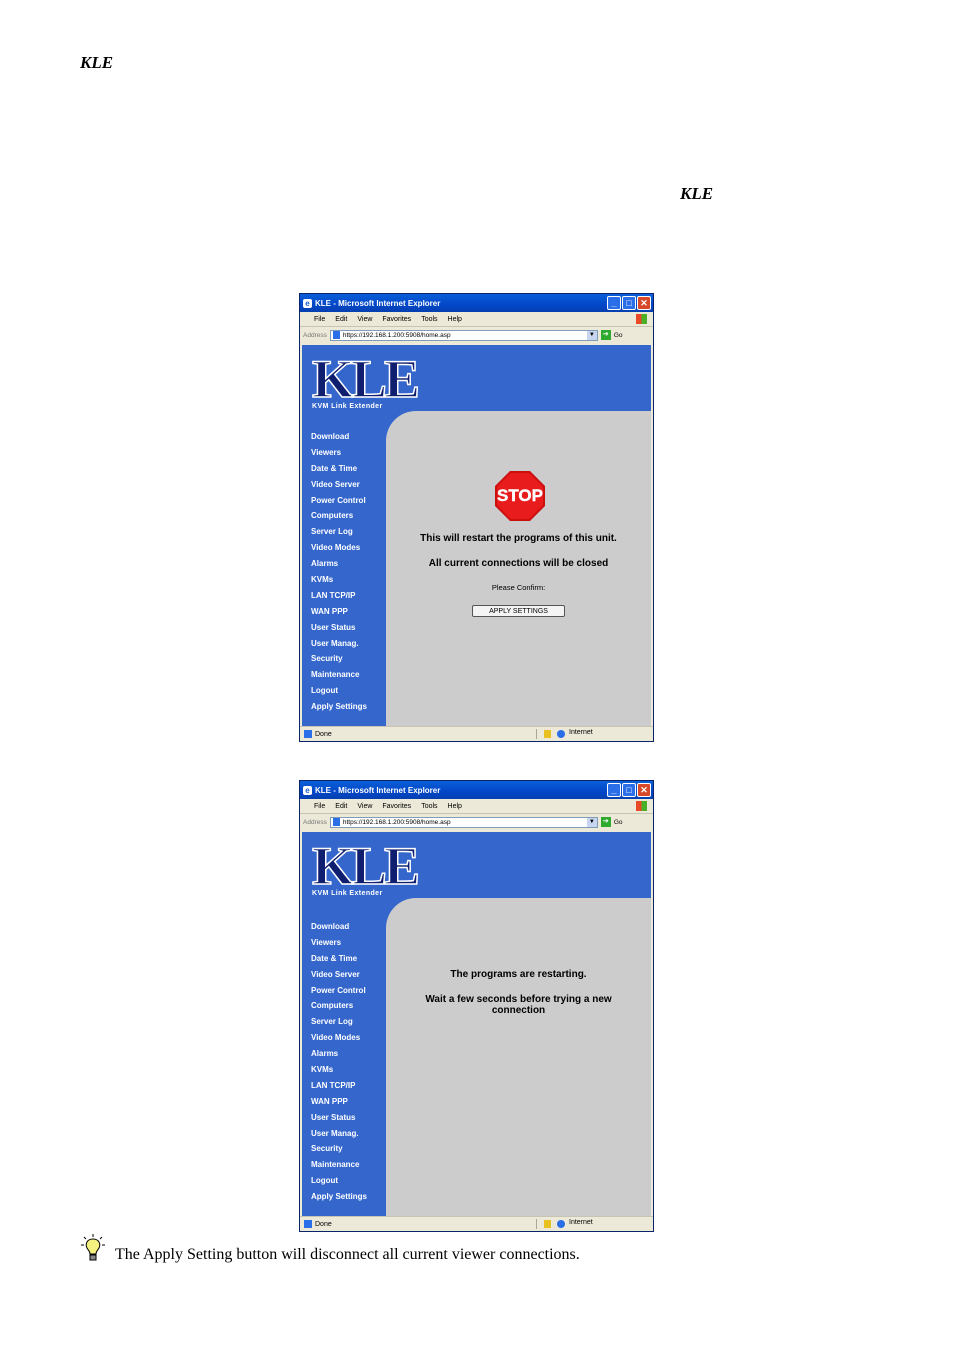 This screenshot has height=1348, width=954. Describe the element at coordinates (476, 1223) in the screenshot. I see `status-bar: Done Internet` at that location.